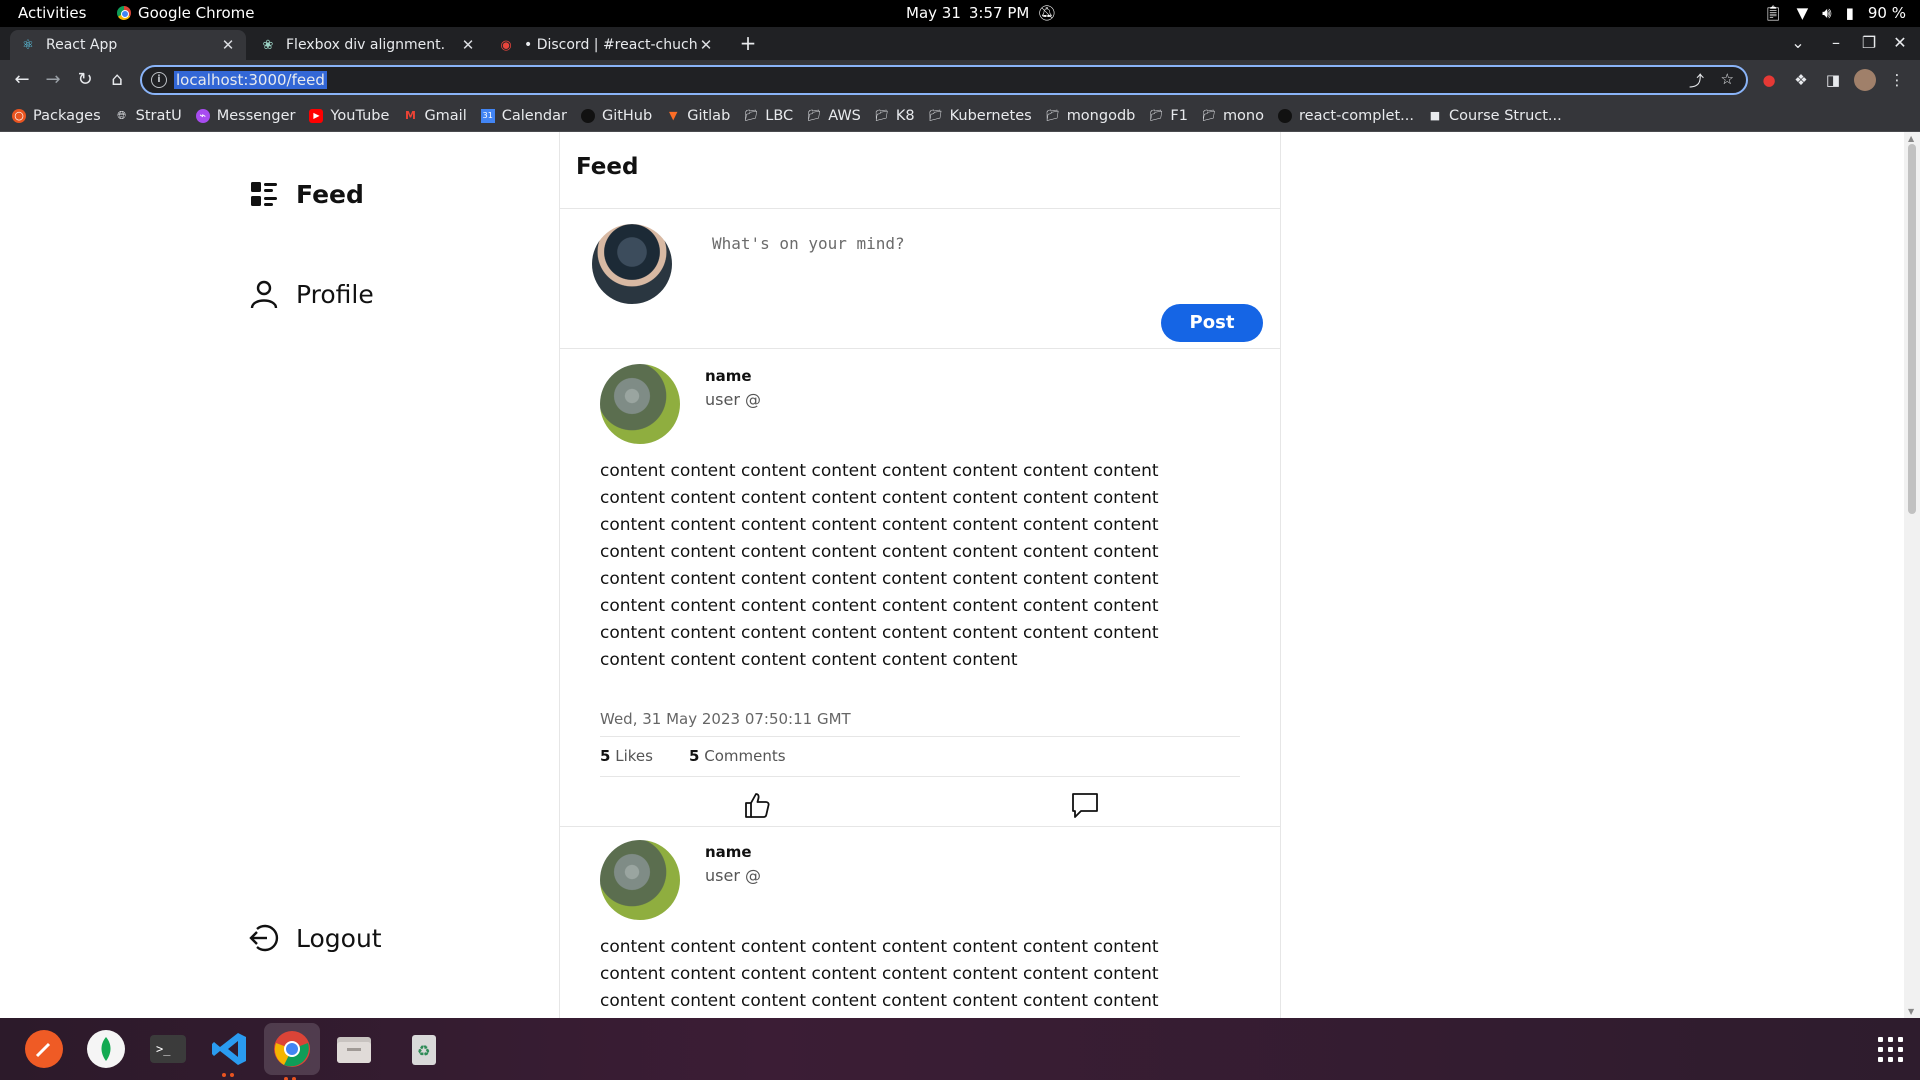 Image resolution: width=1920 pixels, height=1080 pixels. What do you see at coordinates (1168, 116) in the screenshot?
I see `bookmark-folder-f1: 📁︎ F1` at bounding box center [1168, 116].